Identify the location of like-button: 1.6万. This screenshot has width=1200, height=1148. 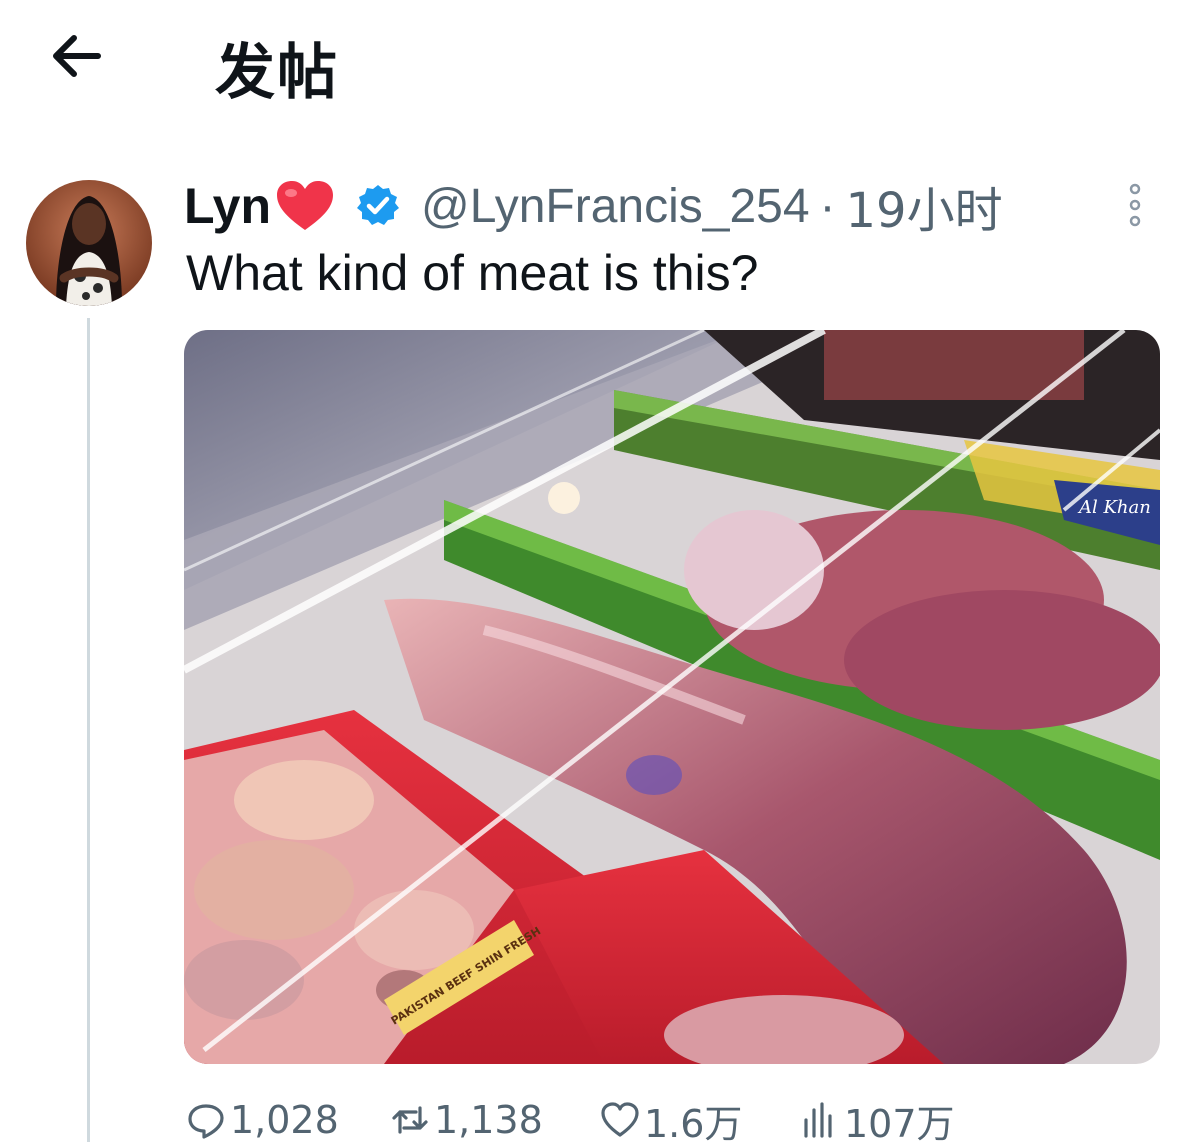
(671, 1122).